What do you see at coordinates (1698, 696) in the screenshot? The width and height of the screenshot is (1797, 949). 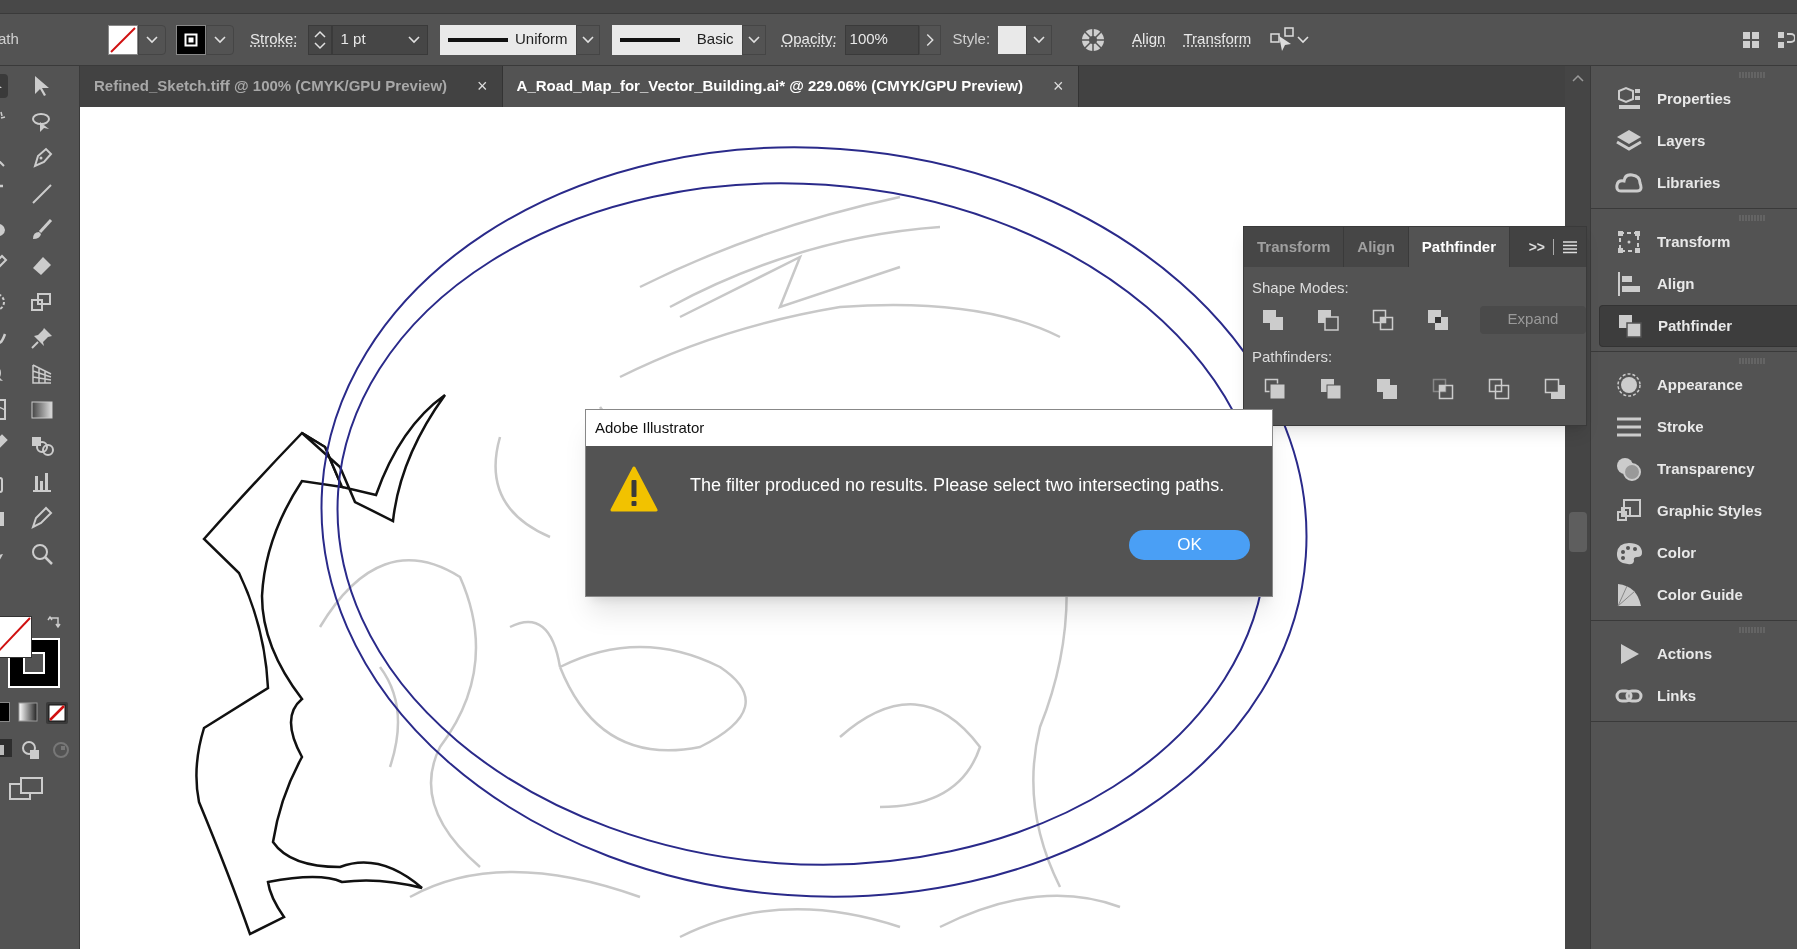 I see `panel-dock-item: Links` at bounding box center [1698, 696].